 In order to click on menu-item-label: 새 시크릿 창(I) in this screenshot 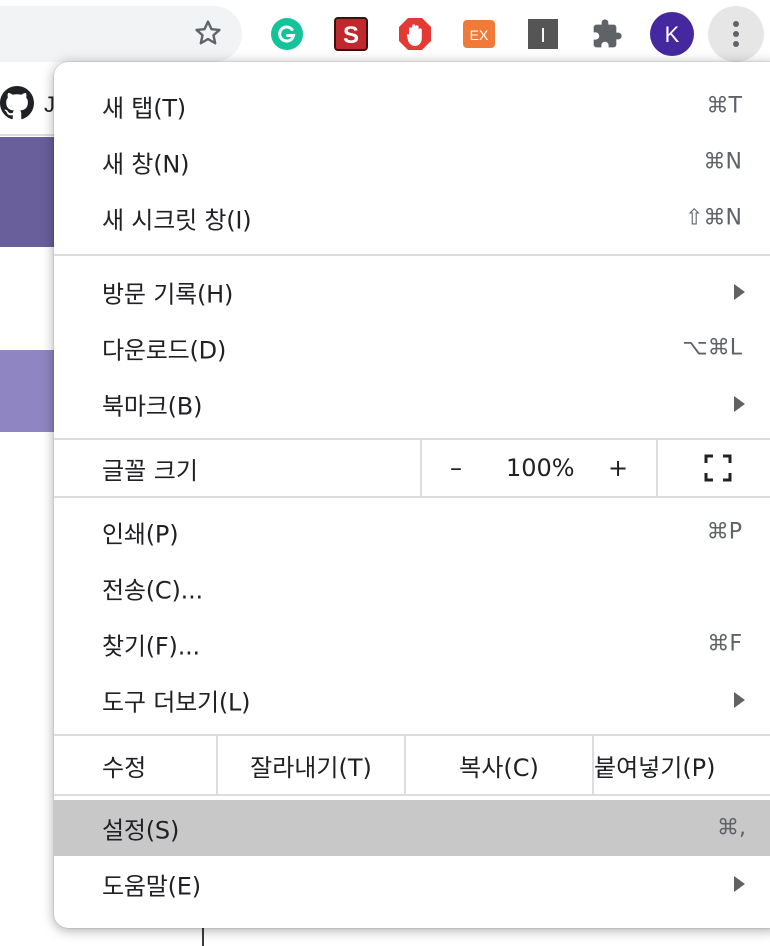, I will do `click(177, 220)`.